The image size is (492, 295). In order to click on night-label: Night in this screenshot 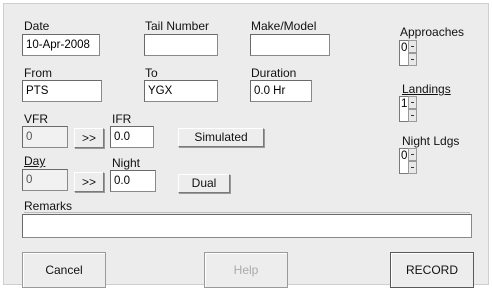, I will do `click(126, 163)`.